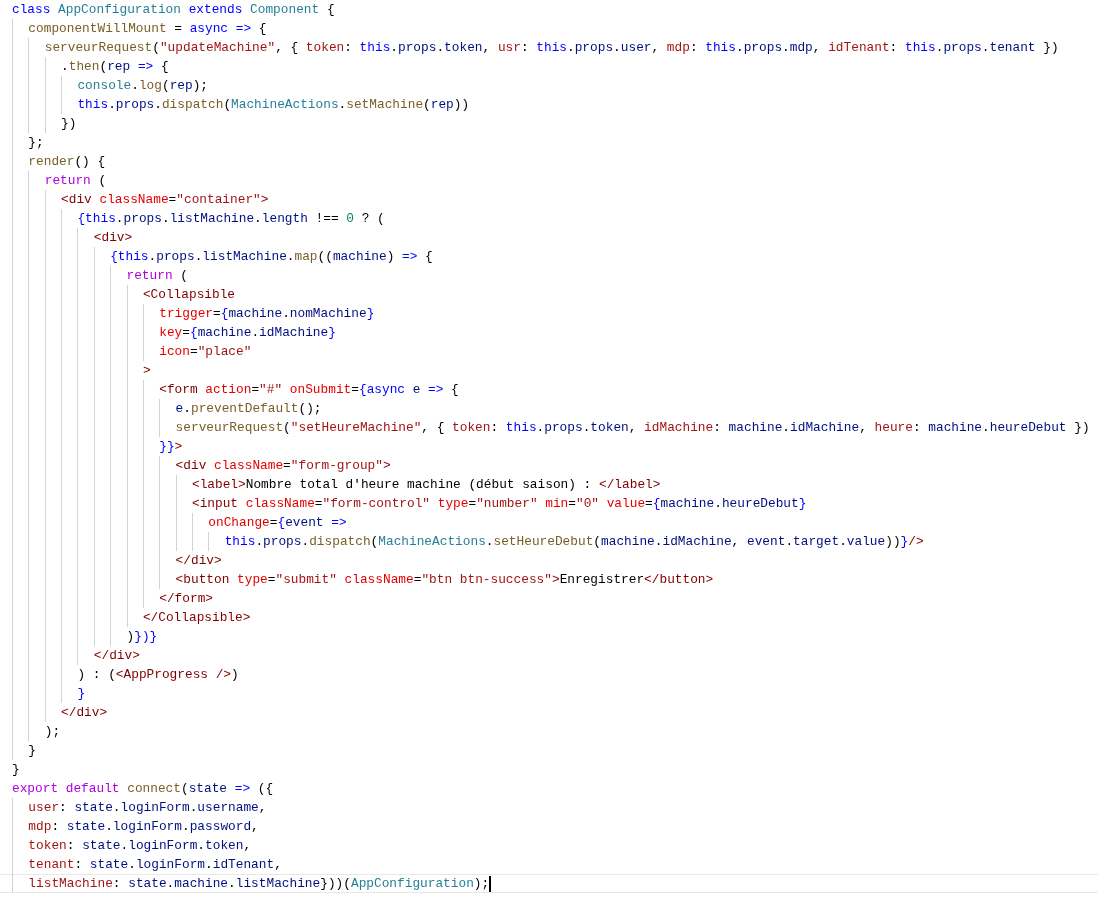 Image resolution: width=1098 pixels, height=904 pixels. Describe the element at coordinates (363, 579) in the screenshot. I see `code-line: <button type="submit" className="btn btn-success">Enregistrer</button>` at that location.